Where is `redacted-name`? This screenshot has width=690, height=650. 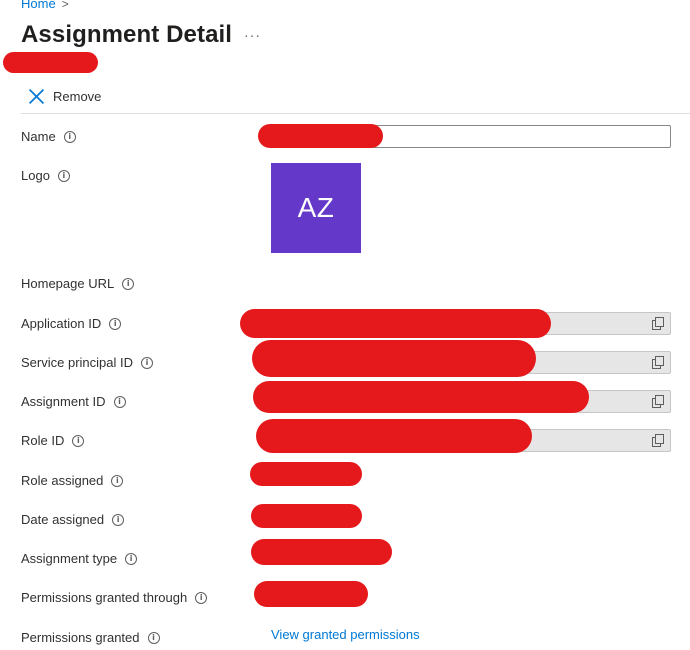 redacted-name is located at coordinates (320, 136).